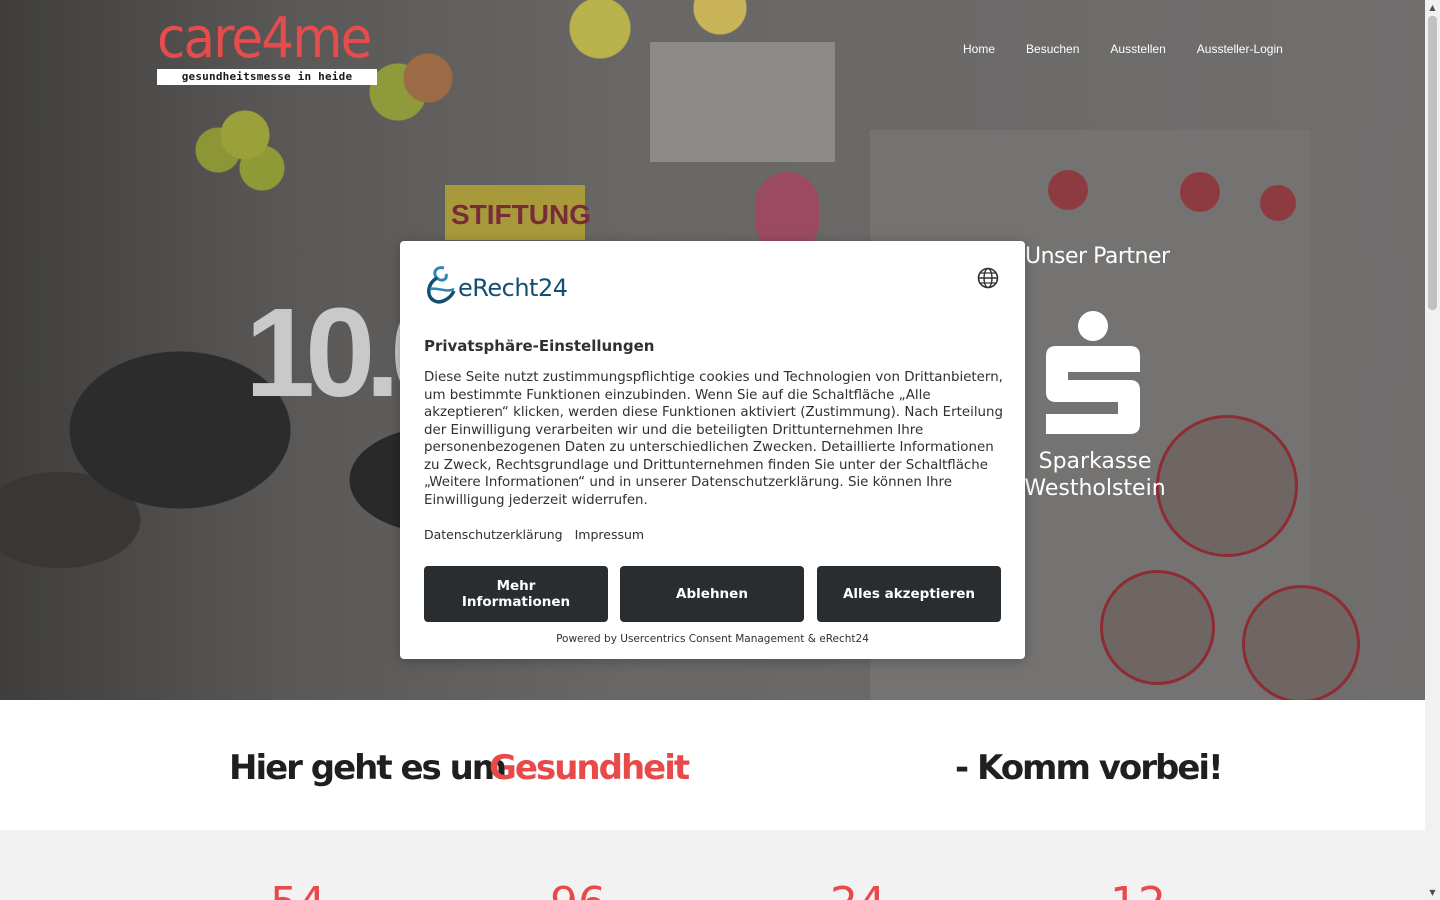  I want to click on tagline-accent: Gesundheit, so click(589, 768).